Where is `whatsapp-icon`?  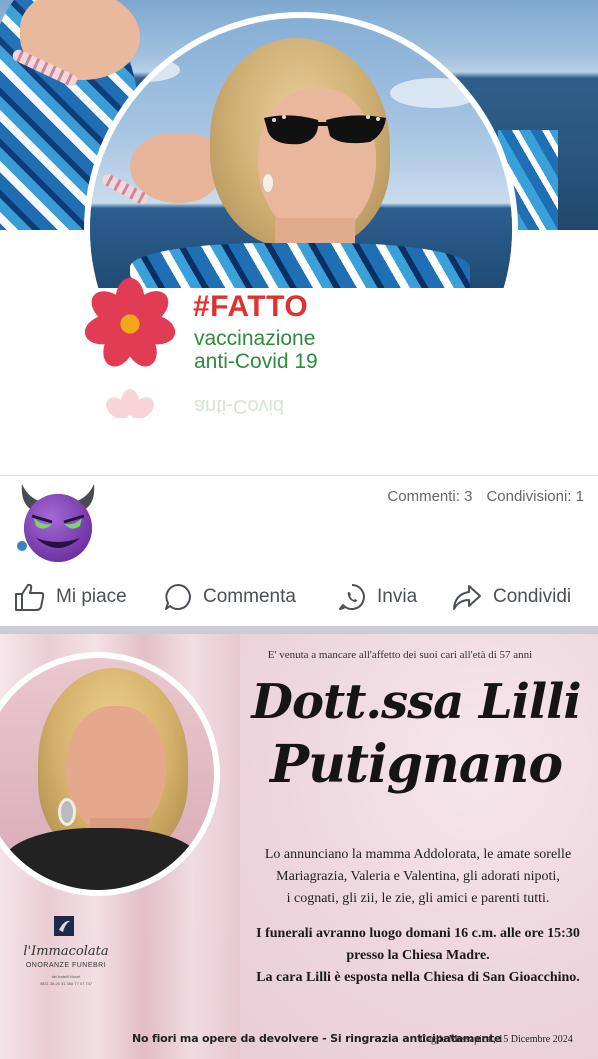
whatsapp-icon is located at coordinates (352, 597).